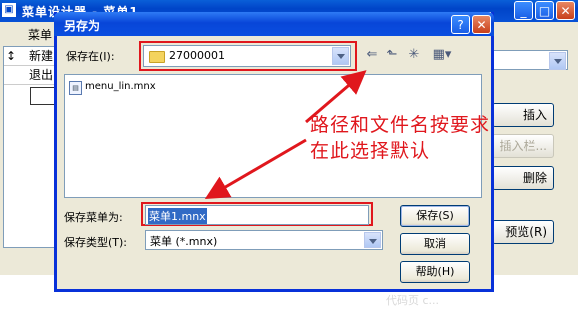 This screenshot has width=578, height=316. Describe the element at coordinates (255, 169) in the screenshot. I see `arrow-to-filename` at that location.